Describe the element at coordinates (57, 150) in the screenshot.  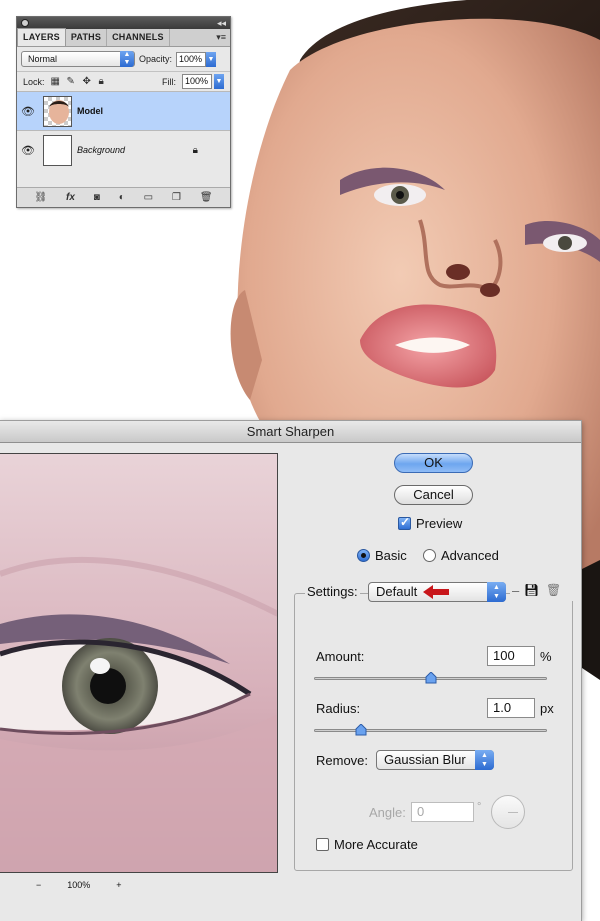
I see `layer-thumbnail-background` at that location.